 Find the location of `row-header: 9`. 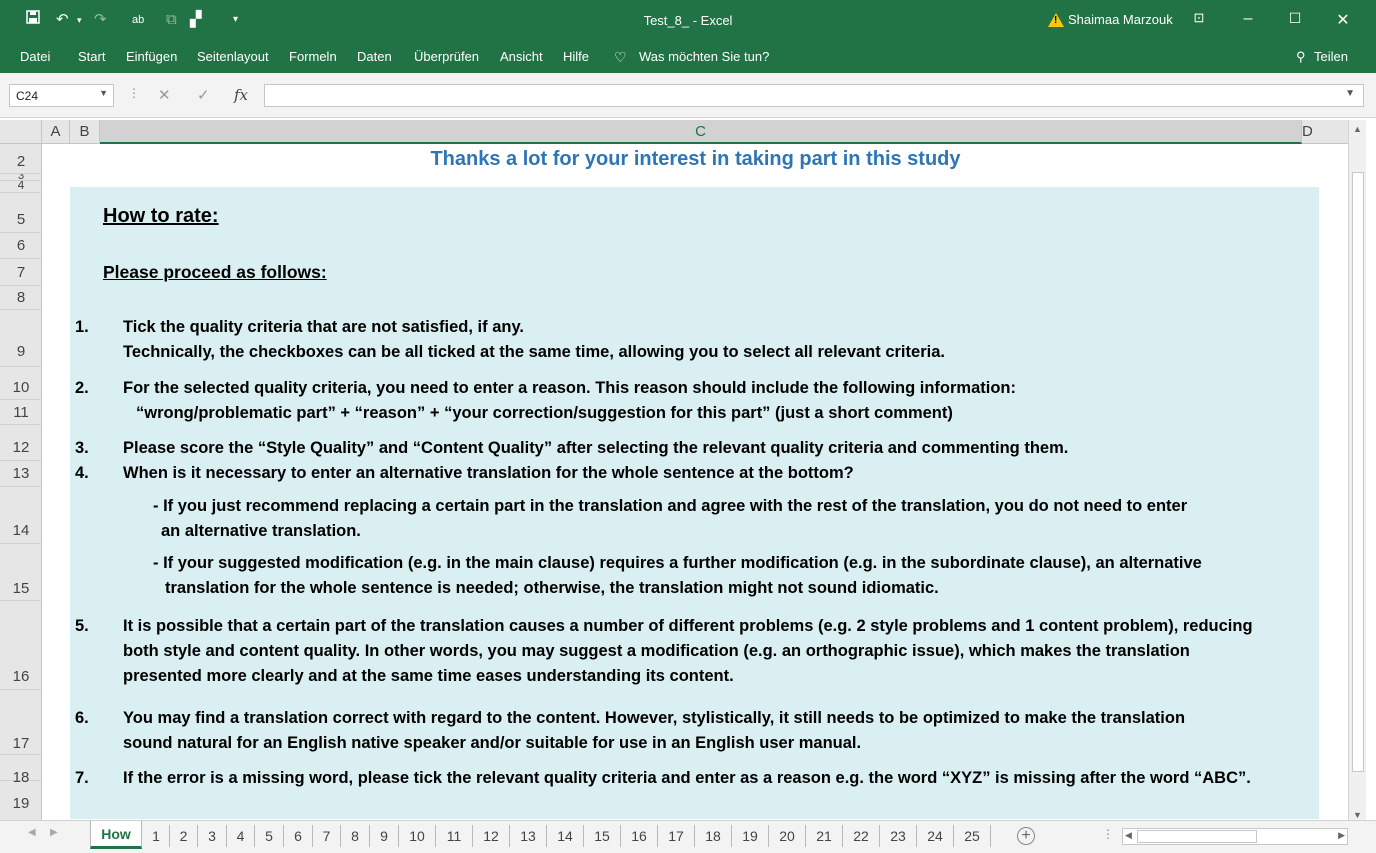

row-header: 9 is located at coordinates (21, 338).